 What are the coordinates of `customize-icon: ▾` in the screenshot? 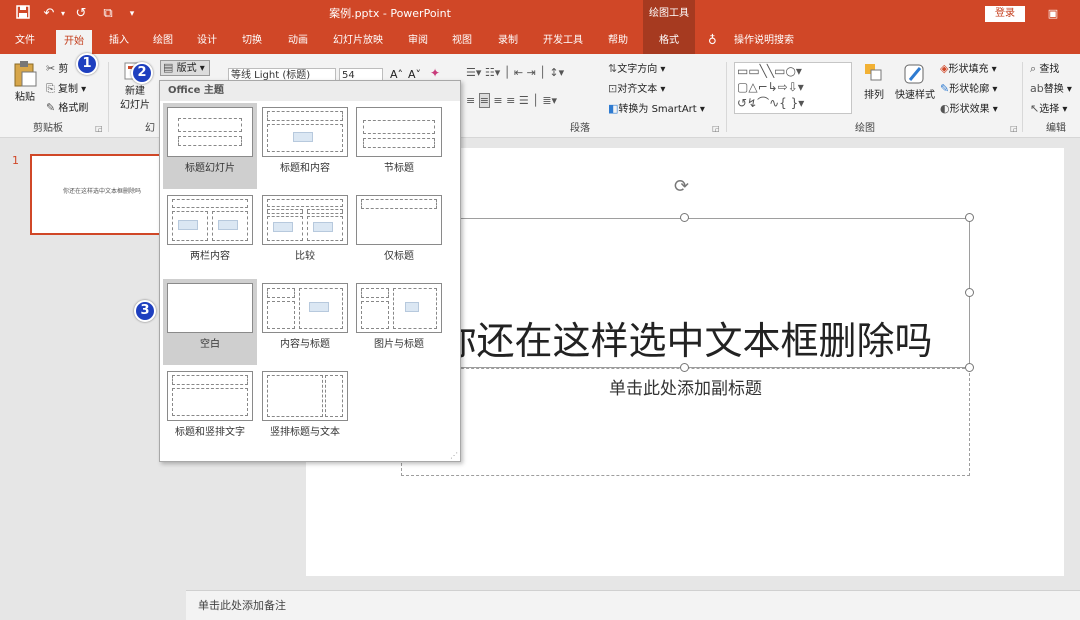 It's located at (132, 14).